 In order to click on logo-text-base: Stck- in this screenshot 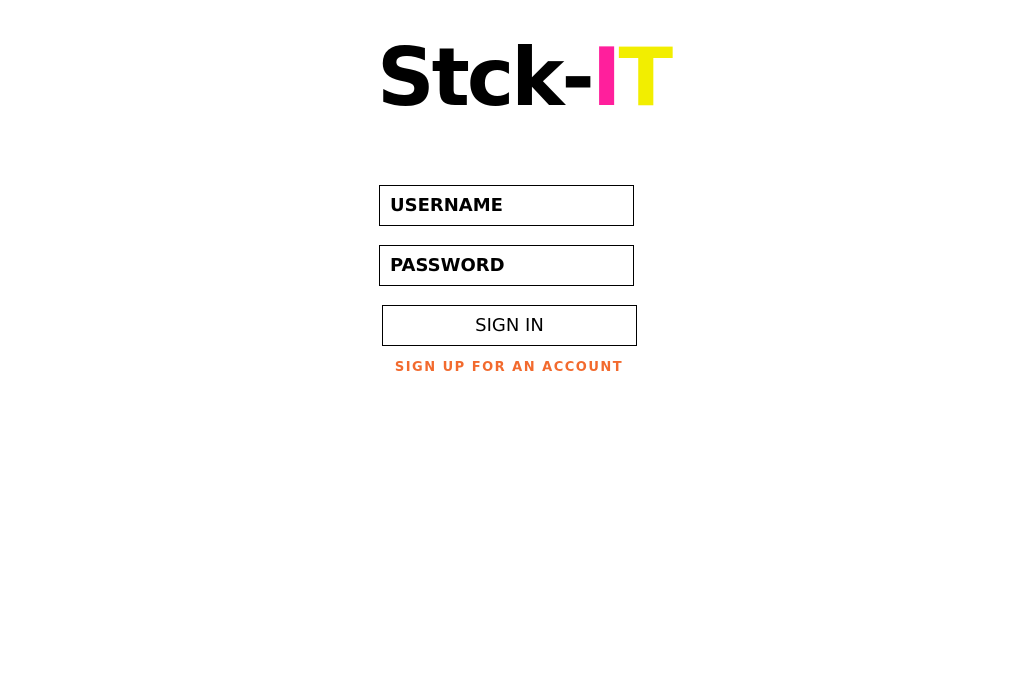, I will do `click(486, 77)`.